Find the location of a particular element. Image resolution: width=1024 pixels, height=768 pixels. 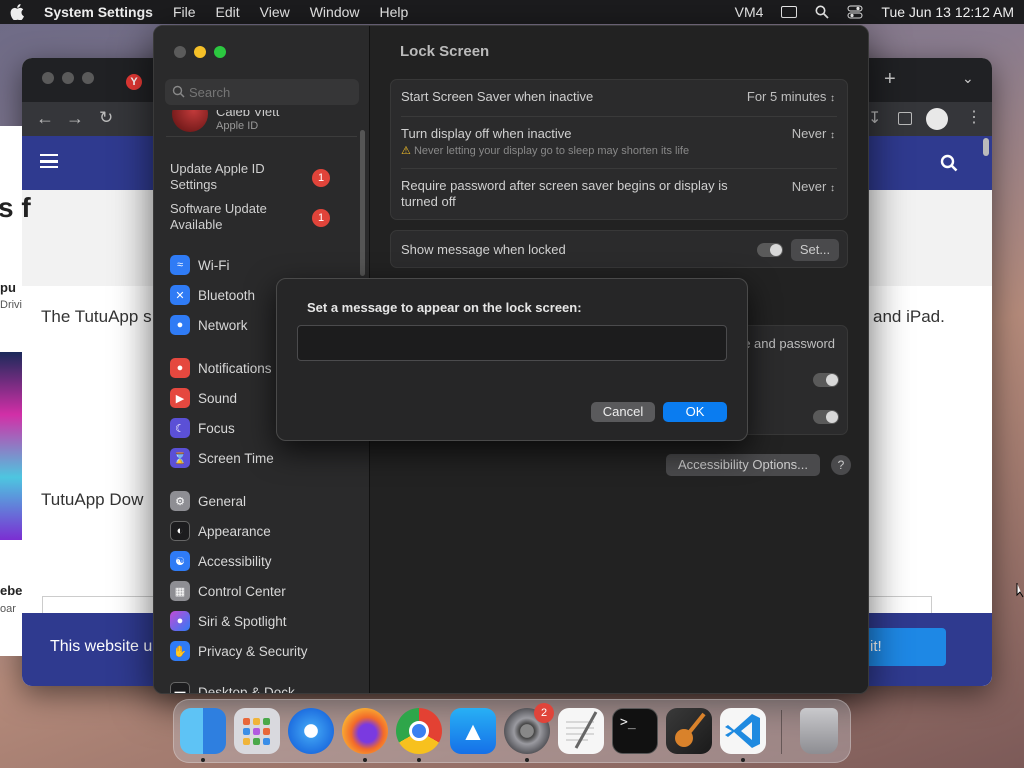

browser-menu-icon: ⋮ is located at coordinates (974, 117).